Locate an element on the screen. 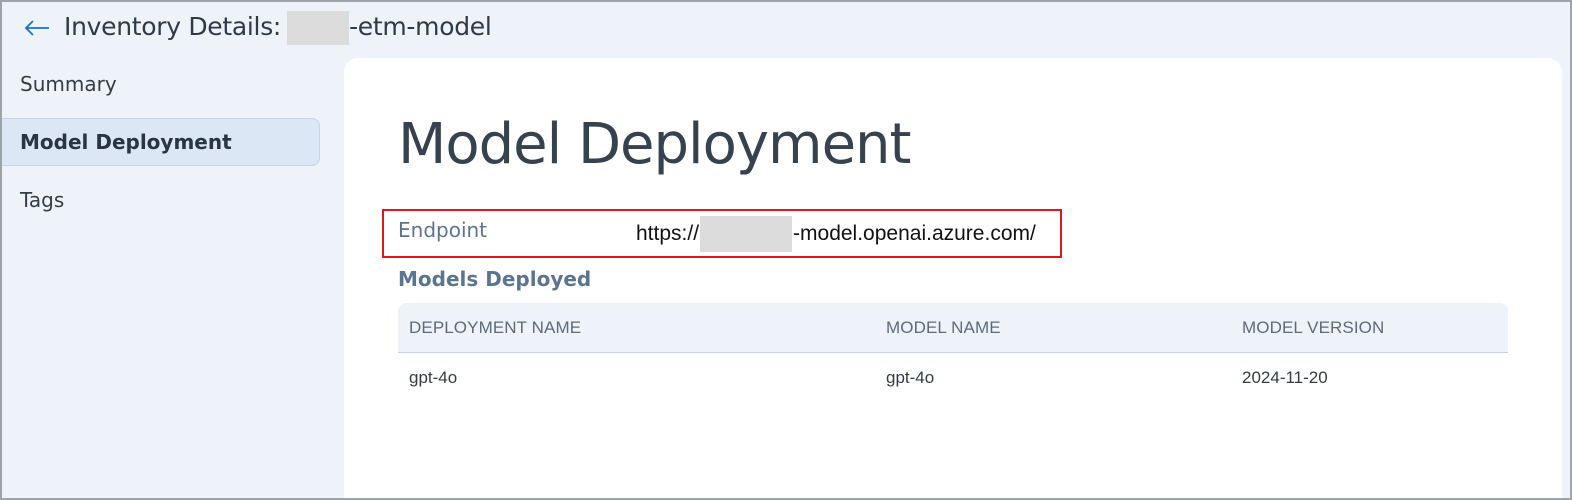 The image size is (1572, 500). cell-model-name: gpt-4o is located at coordinates (910, 377).